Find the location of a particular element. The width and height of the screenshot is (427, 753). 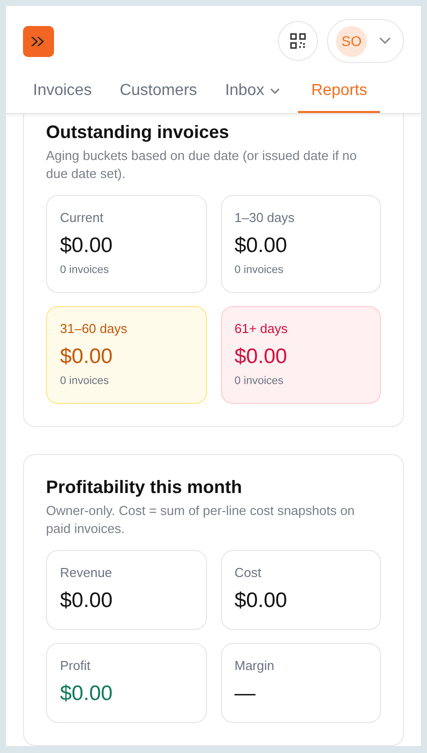

stat-value: — is located at coordinates (245, 694).